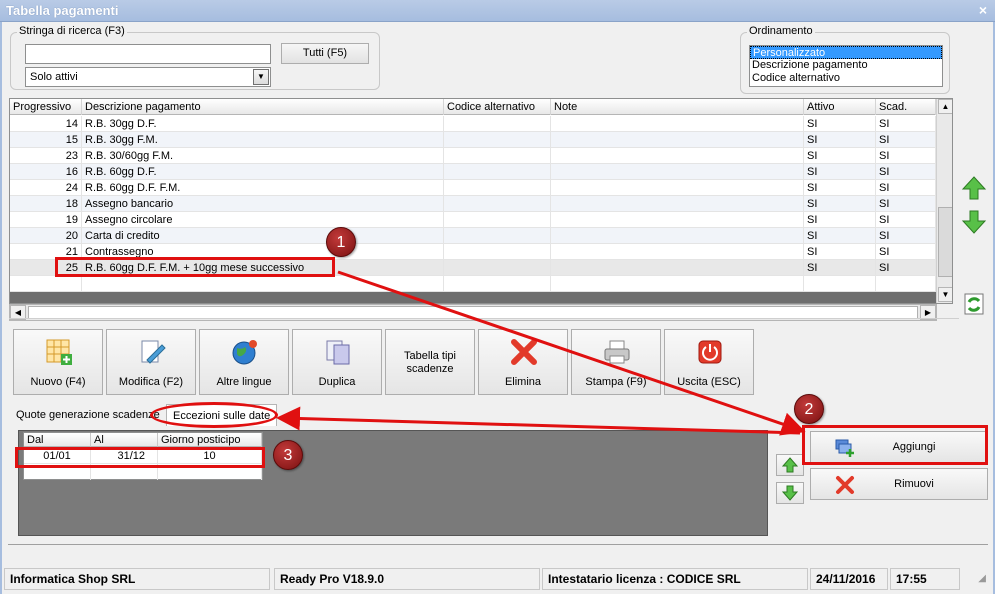  I want to click on col-progressivo: Progressivo, so click(46, 107).